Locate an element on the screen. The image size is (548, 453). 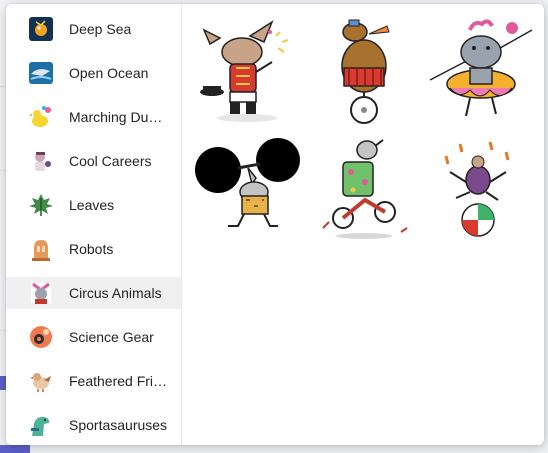
category-science-gear: Science Gear is located at coordinates (93, 337).